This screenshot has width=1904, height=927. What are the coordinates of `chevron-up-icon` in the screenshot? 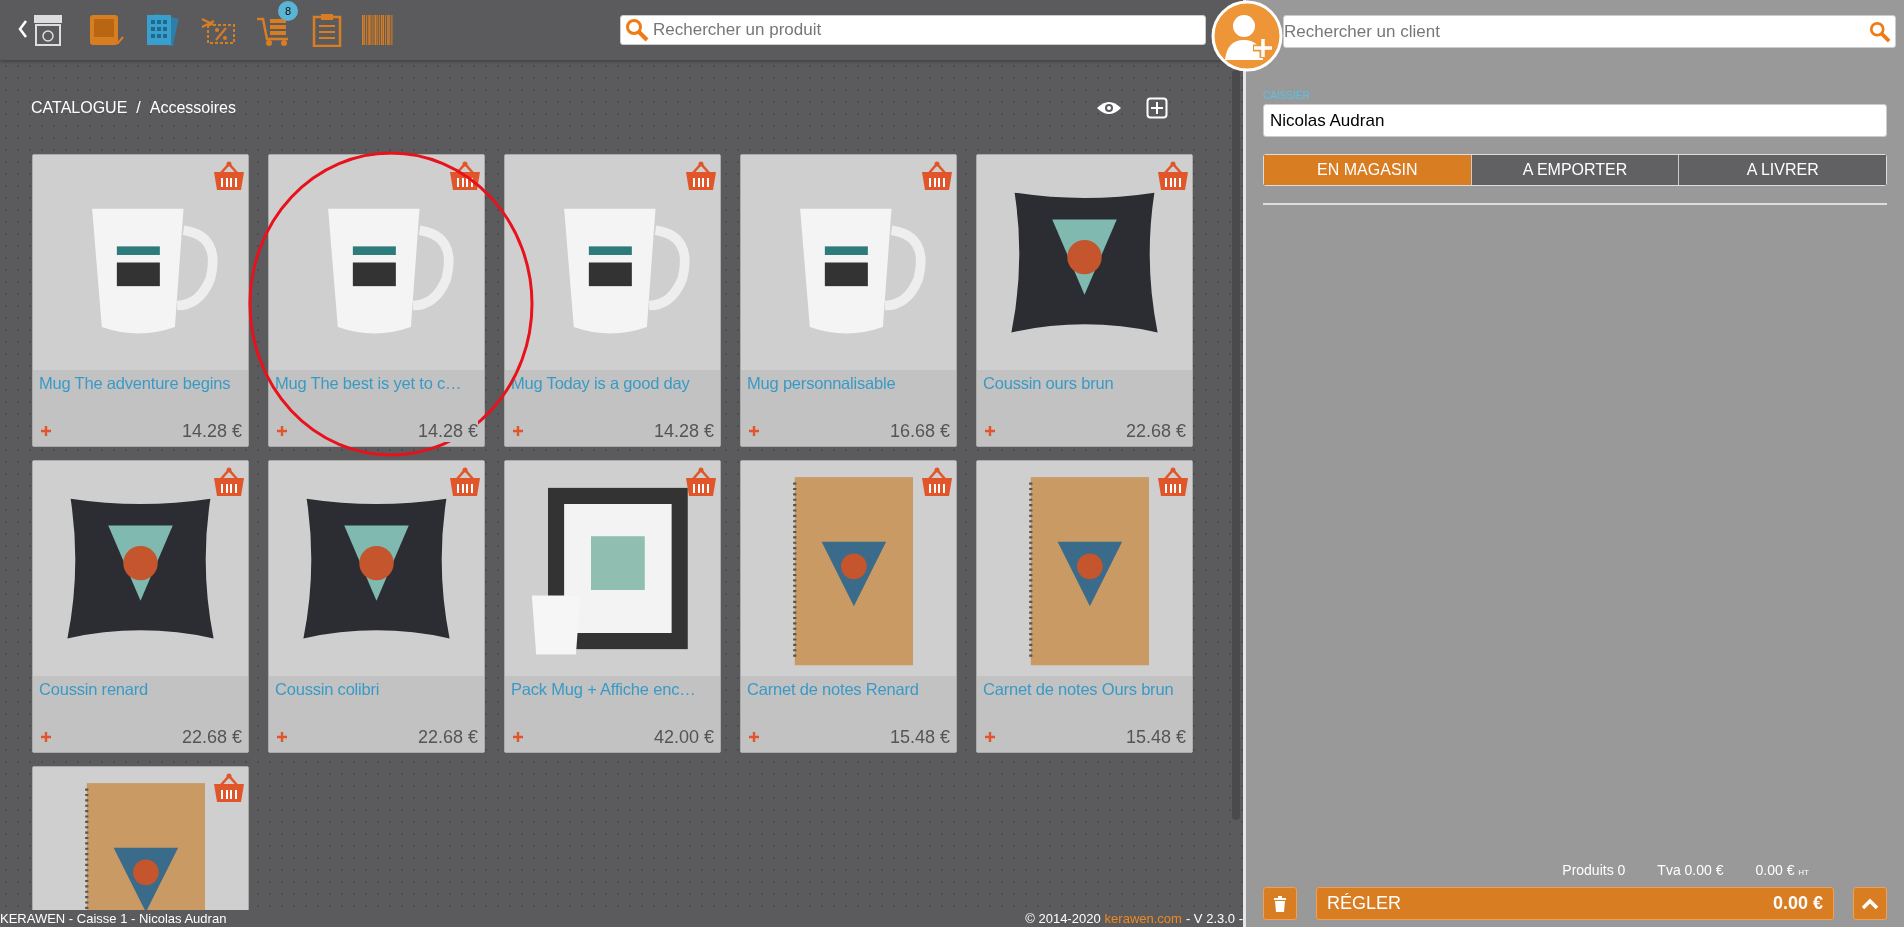 It's located at (1870, 903).